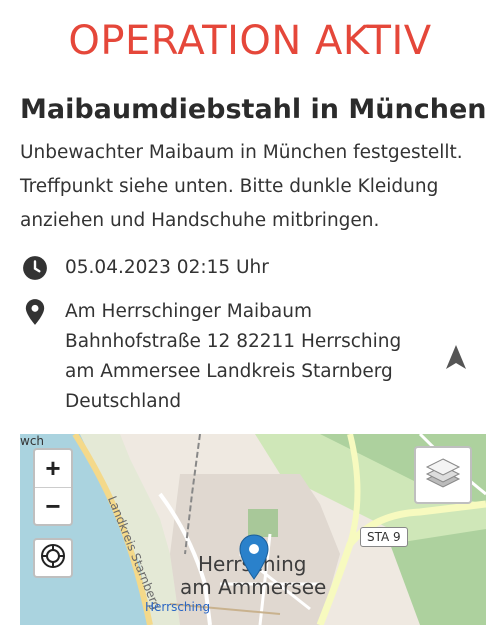 Image resolution: width=500 pixels, height=625 pixels. I want to click on map-label-corner: wch, so click(32, 441).